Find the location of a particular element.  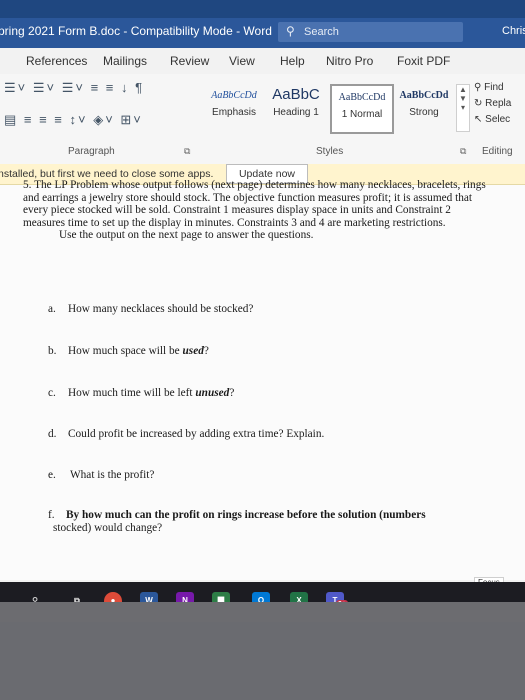

styles-scroll: ▲ ▼ ▾ is located at coordinates (463, 108).